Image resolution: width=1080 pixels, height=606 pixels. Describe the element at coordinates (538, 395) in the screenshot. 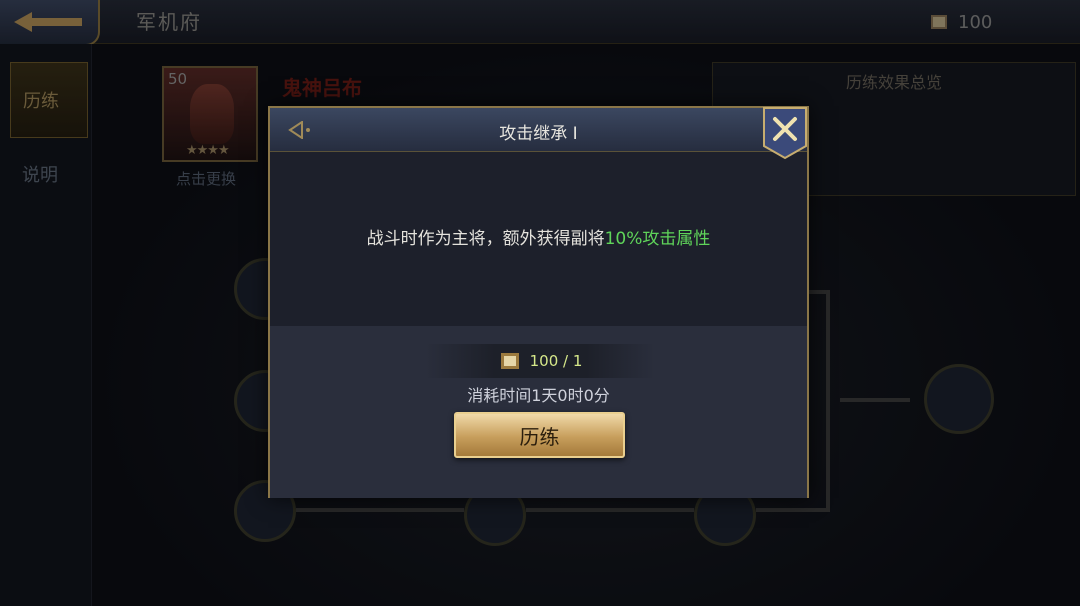

I see `time-cost: 消耗时间1天0时0分` at that location.